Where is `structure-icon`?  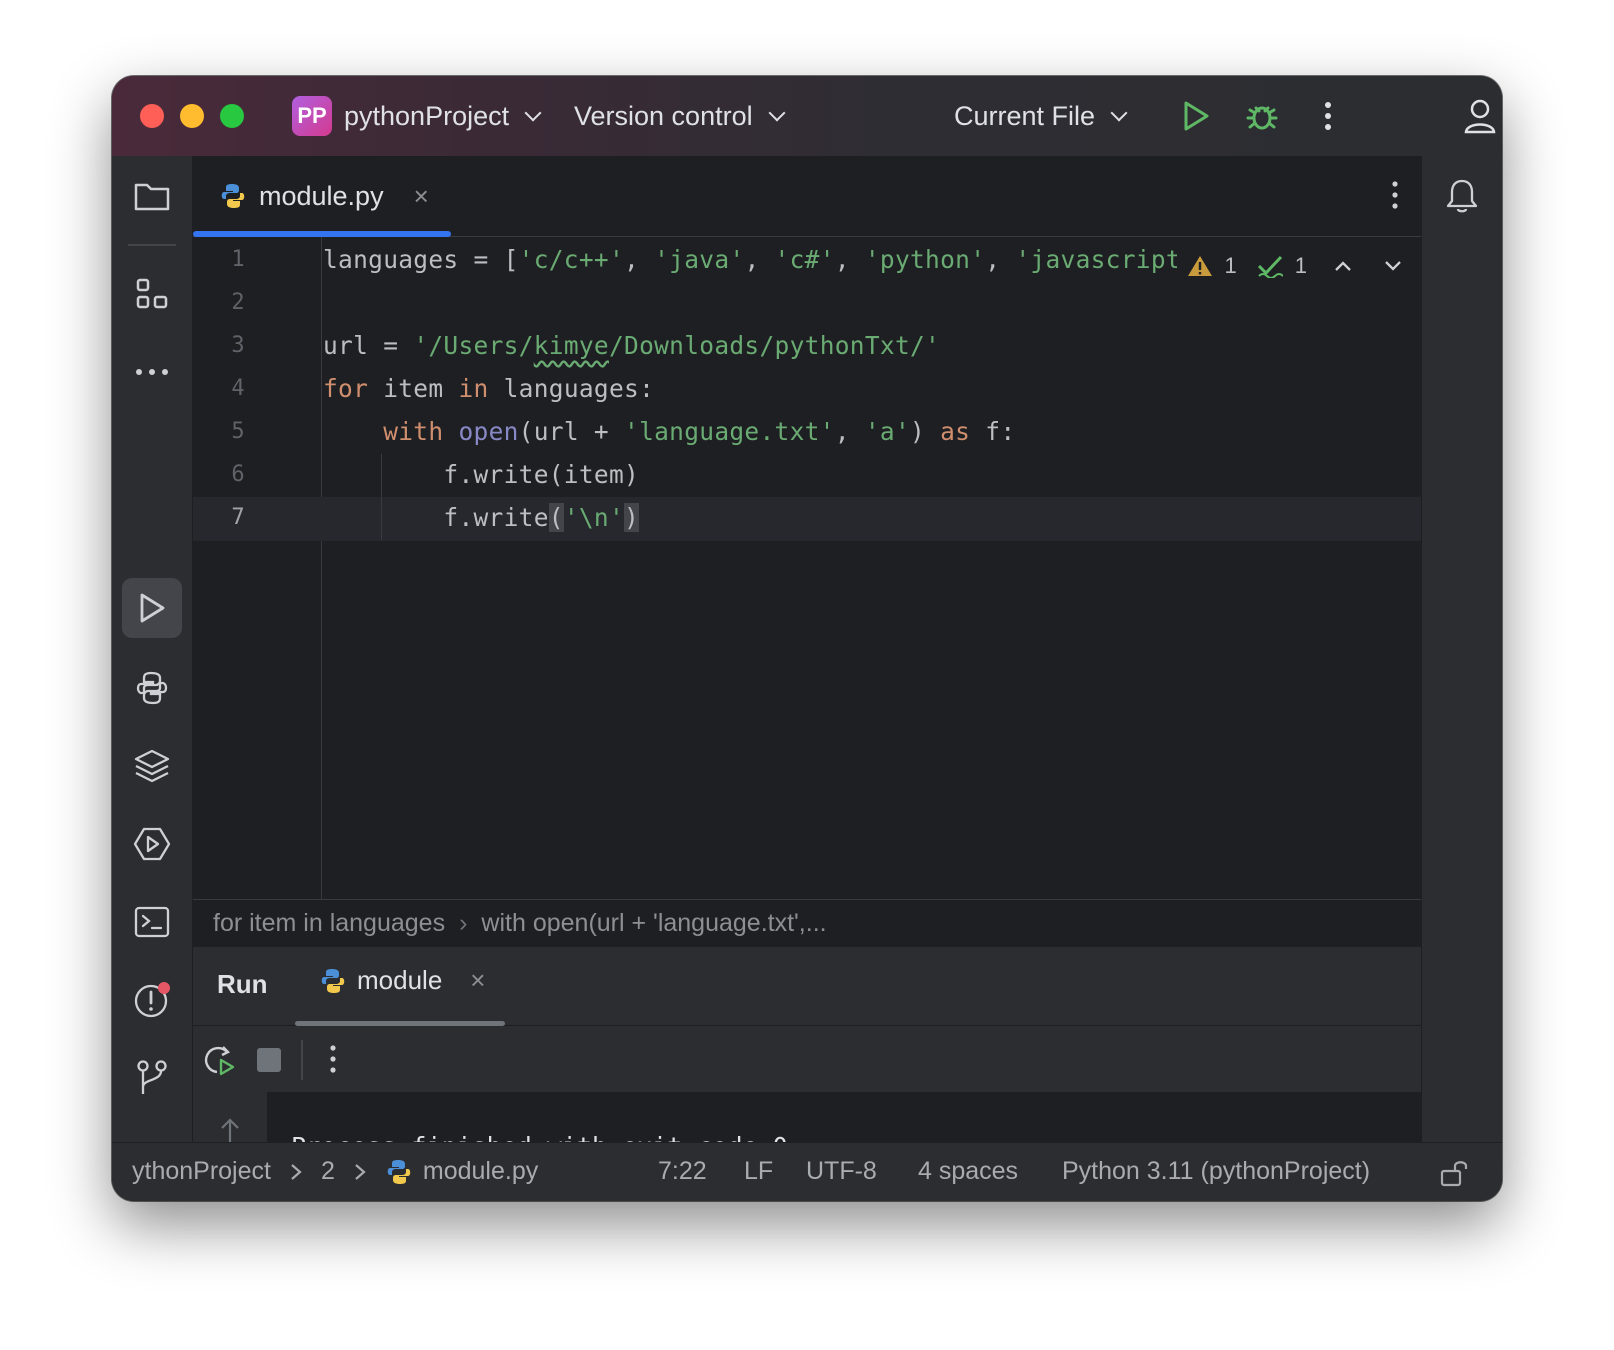
structure-icon is located at coordinates (152, 293).